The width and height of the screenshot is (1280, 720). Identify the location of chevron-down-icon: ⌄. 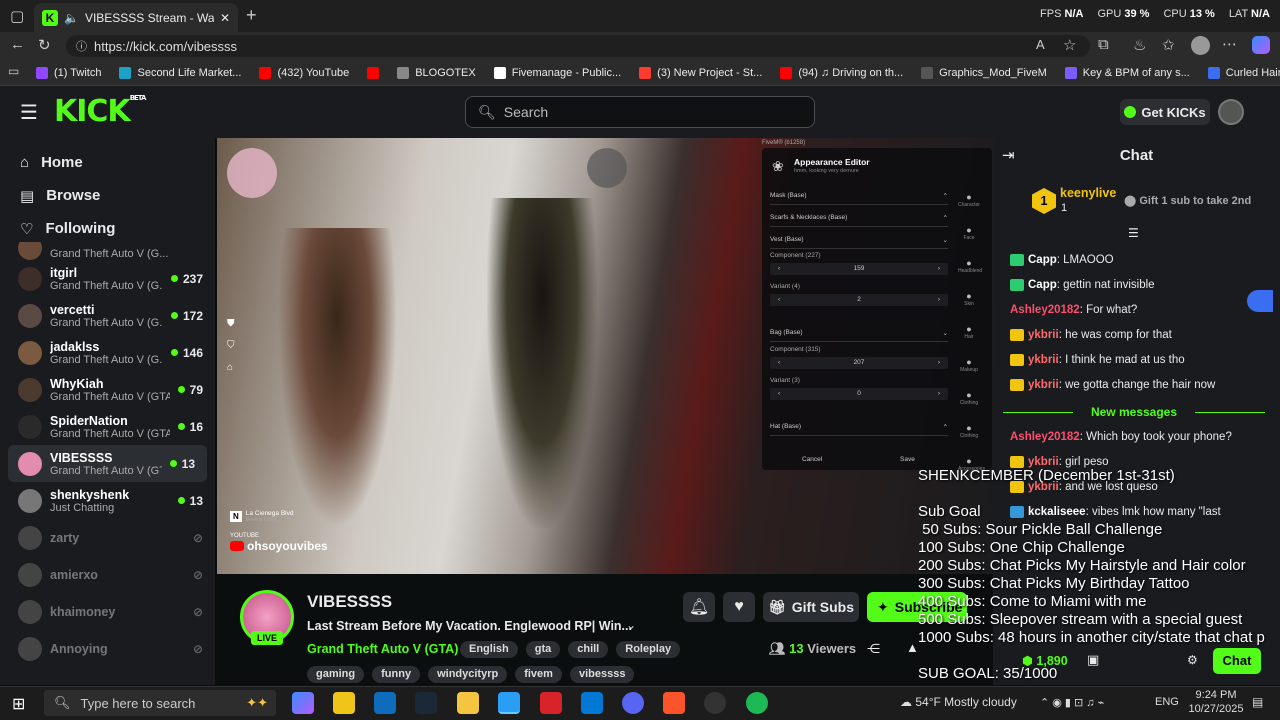
(631, 625).